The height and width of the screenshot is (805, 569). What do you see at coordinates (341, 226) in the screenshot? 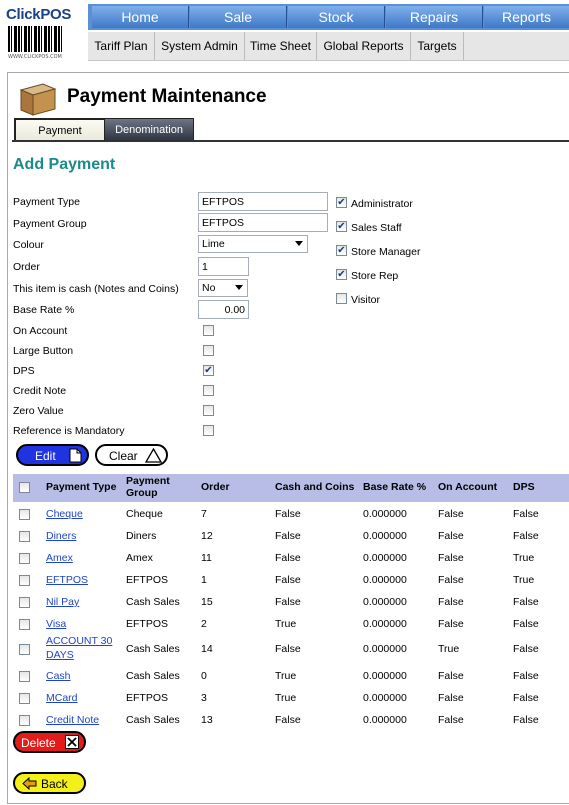
I see `role-sales-staff-checkbox: ✔` at bounding box center [341, 226].